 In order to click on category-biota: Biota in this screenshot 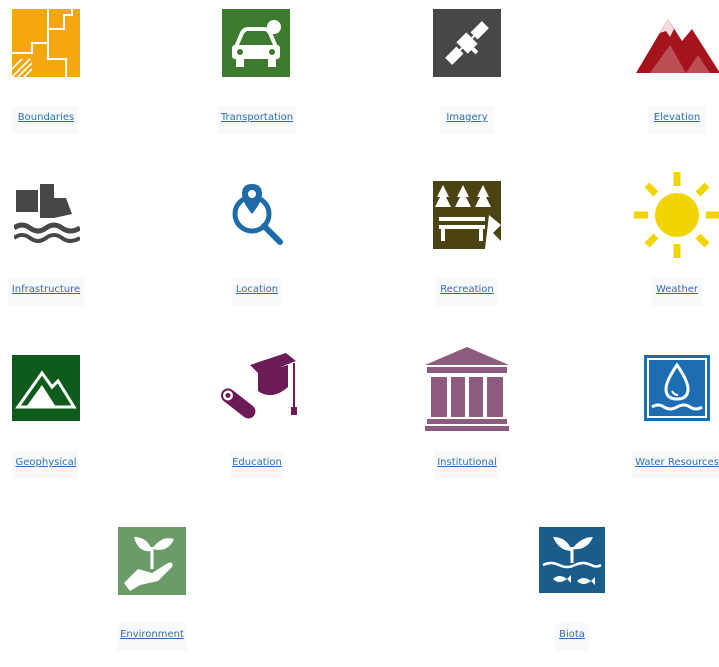, I will do `click(572, 592)`.